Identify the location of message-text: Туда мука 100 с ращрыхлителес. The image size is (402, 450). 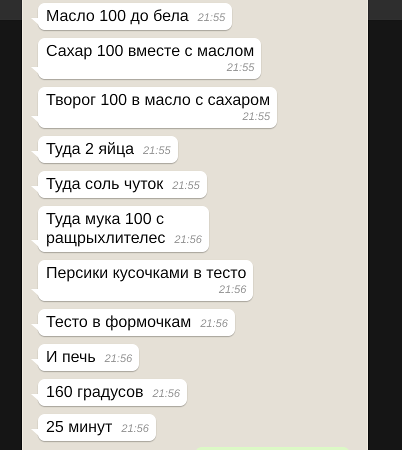
(106, 229).